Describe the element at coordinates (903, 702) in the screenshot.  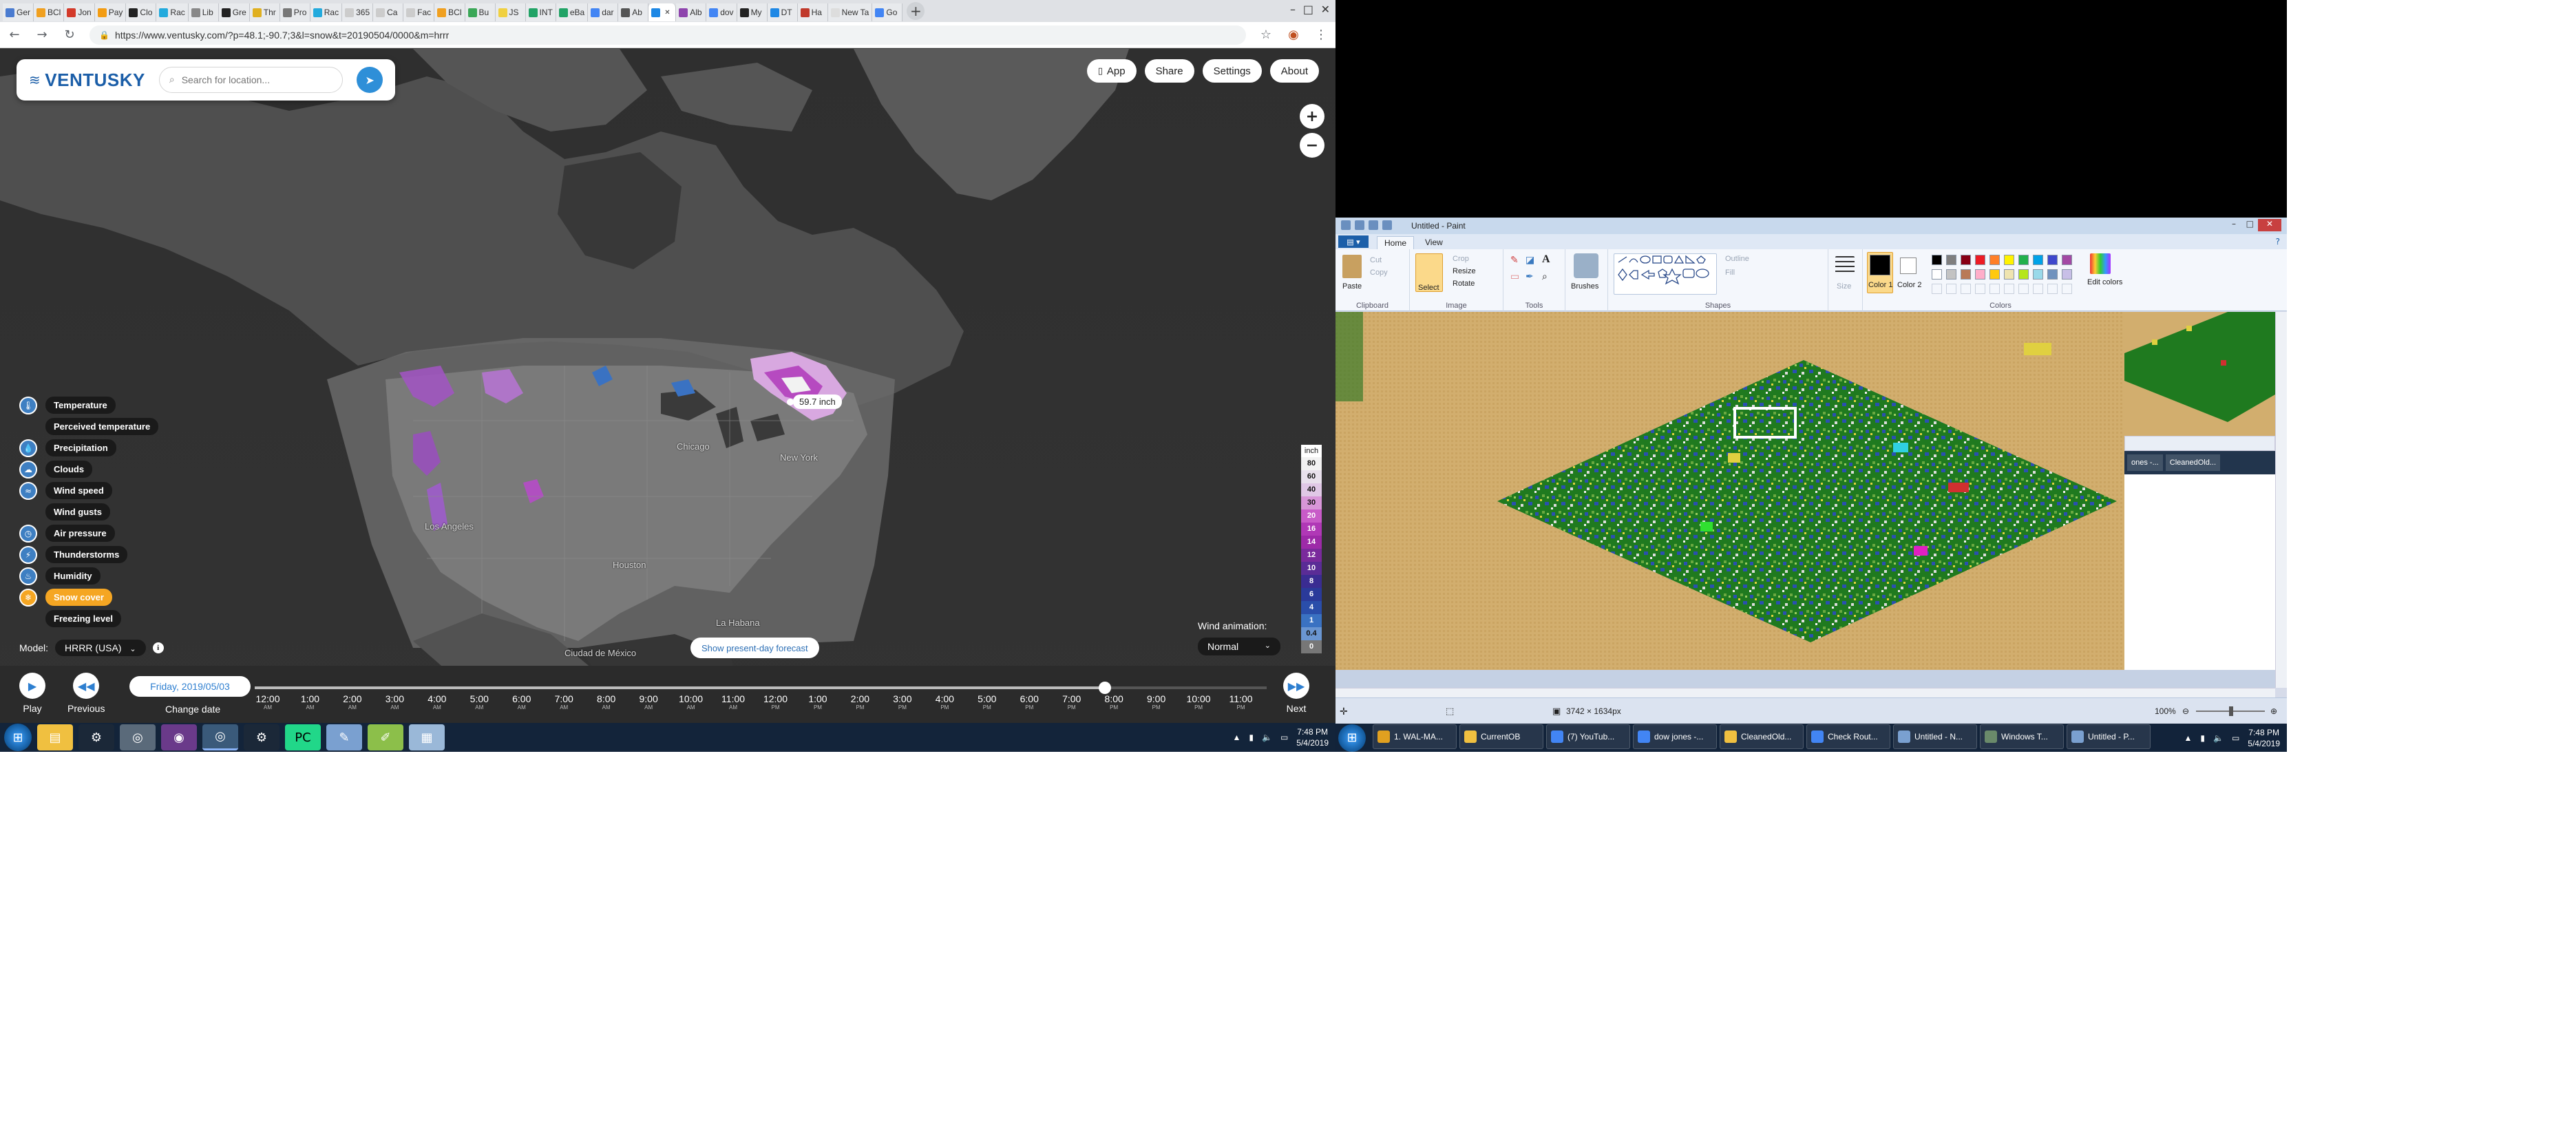
I see `hour-tick: 3:00 PM` at that location.